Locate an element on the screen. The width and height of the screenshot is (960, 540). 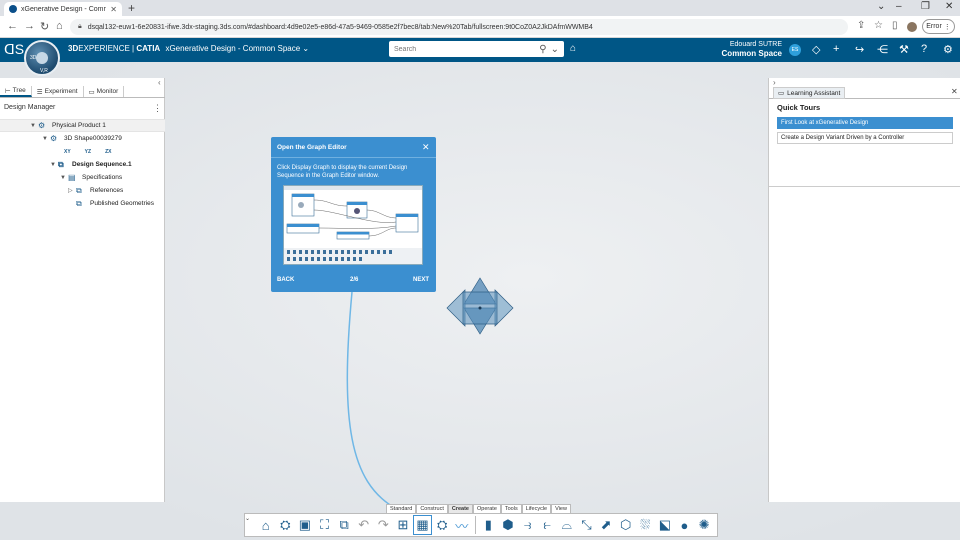
search-input is located at coordinates (465, 49).